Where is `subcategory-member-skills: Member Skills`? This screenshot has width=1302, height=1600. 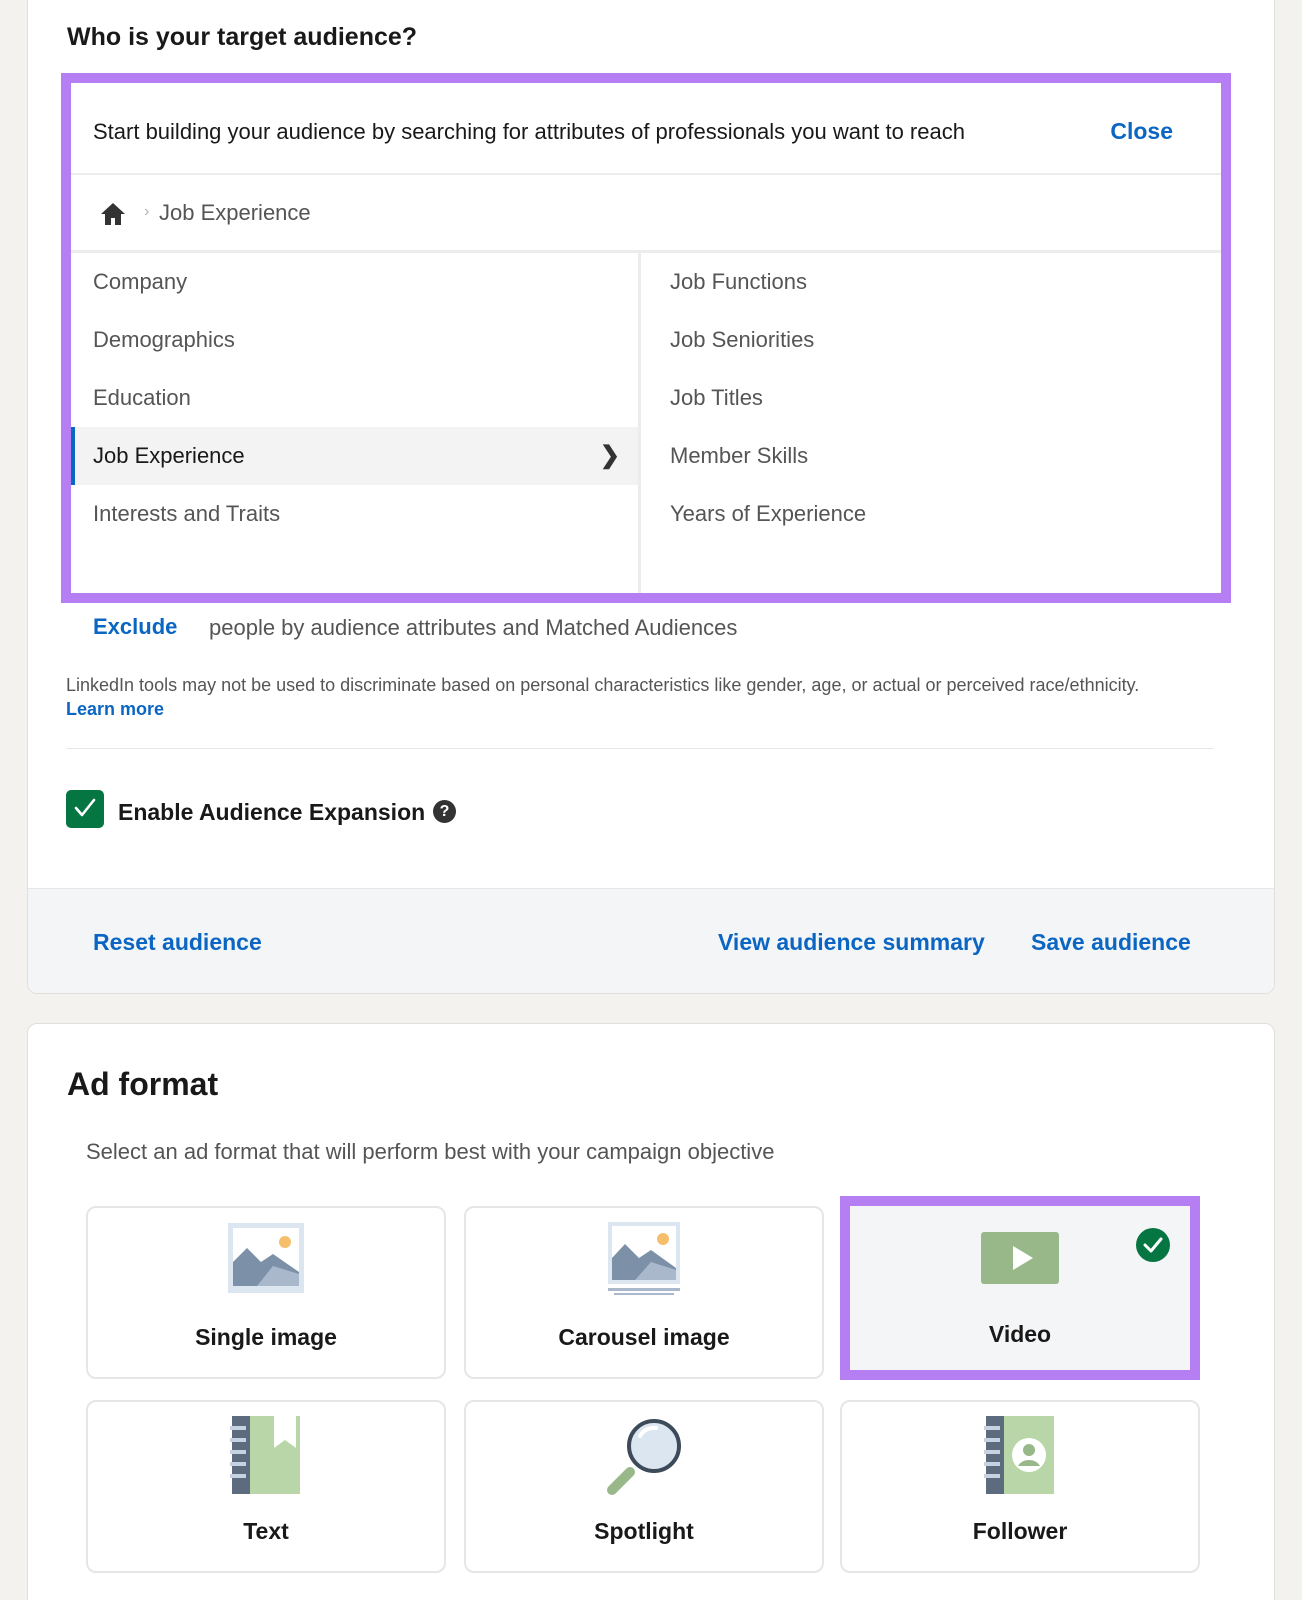
subcategory-member-skills: Member Skills is located at coordinates (932, 456).